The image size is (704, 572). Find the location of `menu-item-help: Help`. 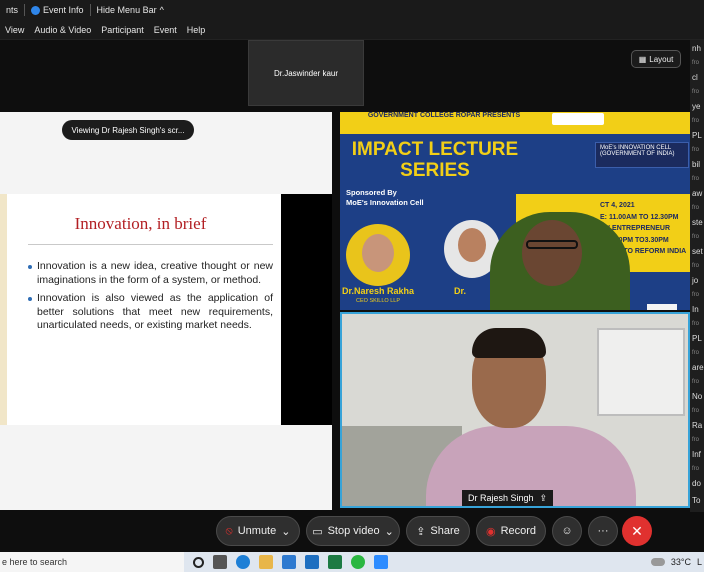

menu-item-help: Help is located at coordinates (196, 30).